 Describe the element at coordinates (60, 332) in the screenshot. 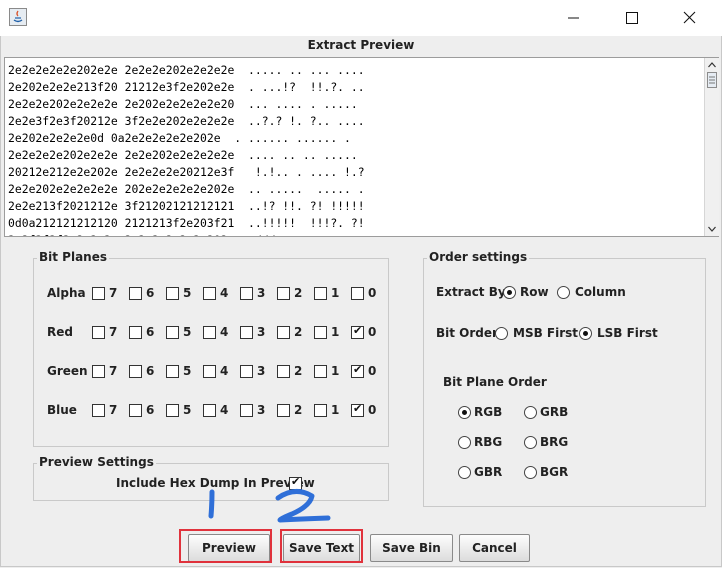

I see `bit-plane-row-label-red: Red` at that location.